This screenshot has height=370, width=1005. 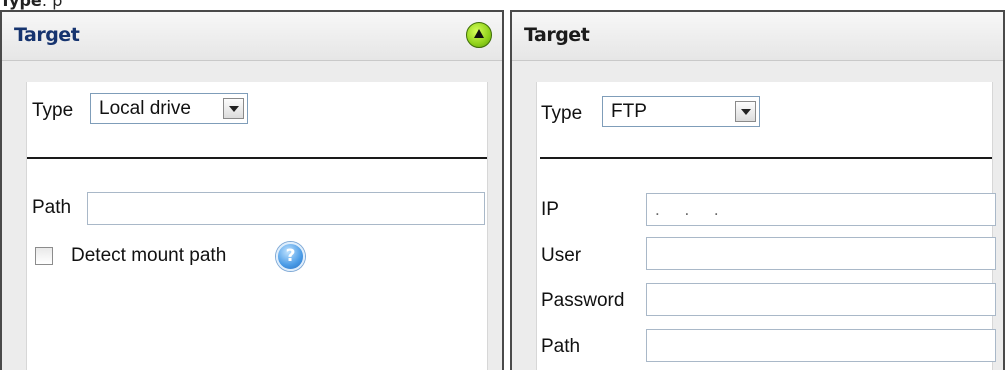 I want to click on detect-mount-checkbox, so click(x=44, y=256).